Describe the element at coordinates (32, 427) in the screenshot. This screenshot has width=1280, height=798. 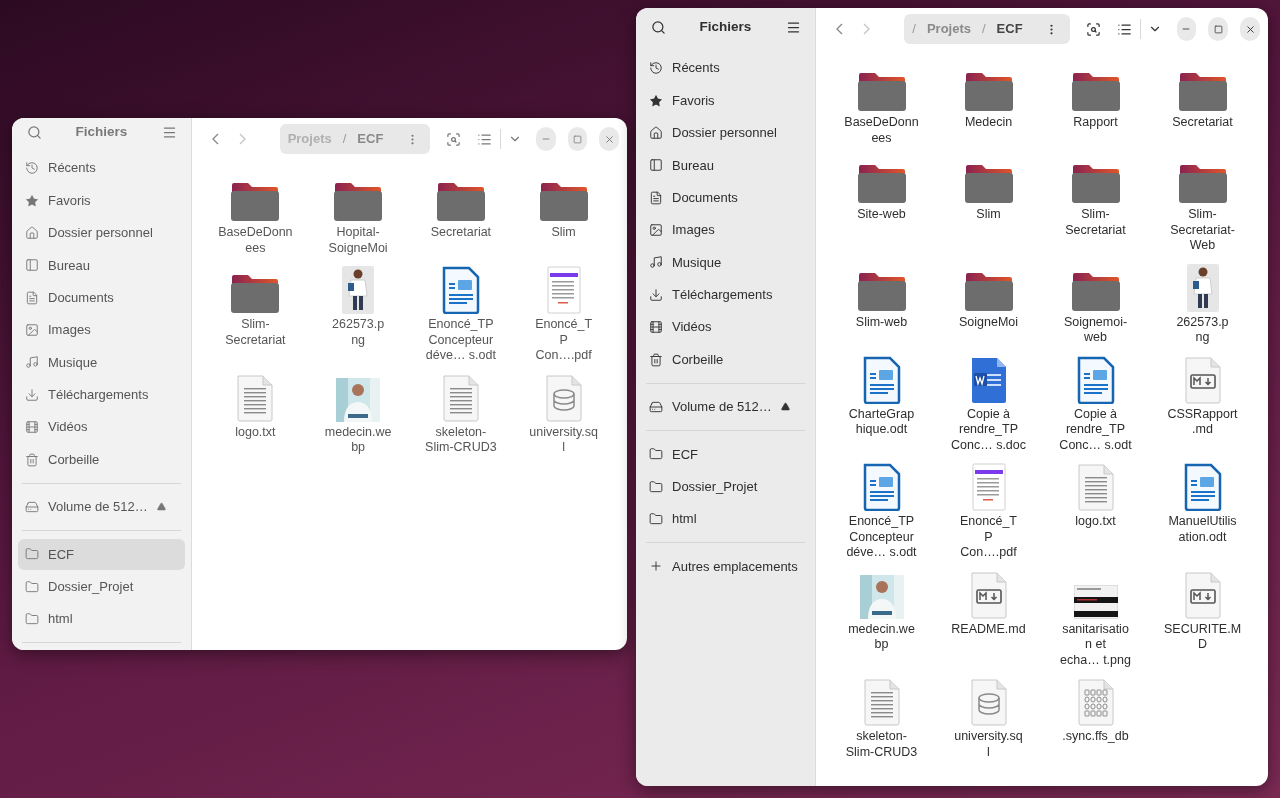
I see `film-icon` at that location.